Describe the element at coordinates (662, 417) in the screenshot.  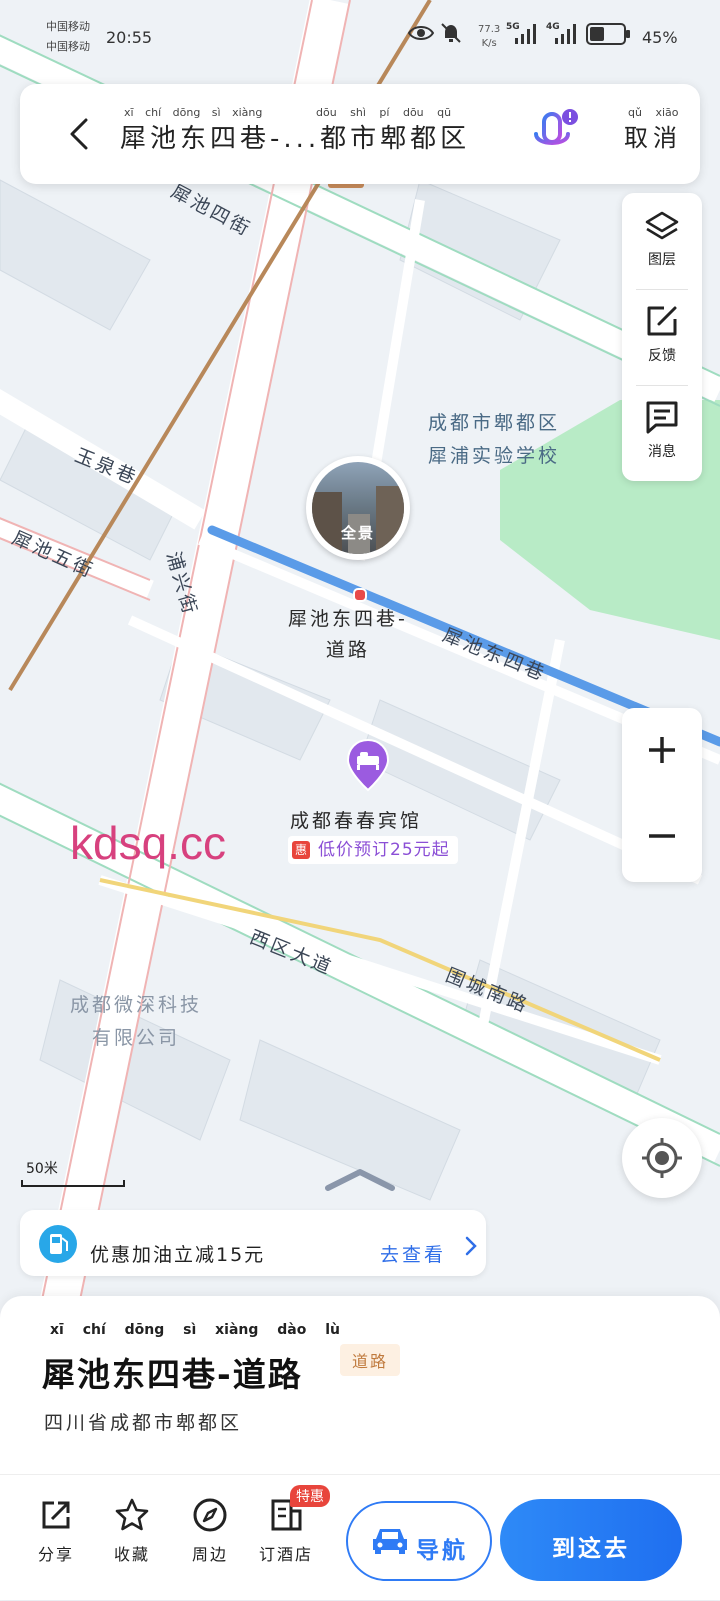
I see `message-icon` at that location.